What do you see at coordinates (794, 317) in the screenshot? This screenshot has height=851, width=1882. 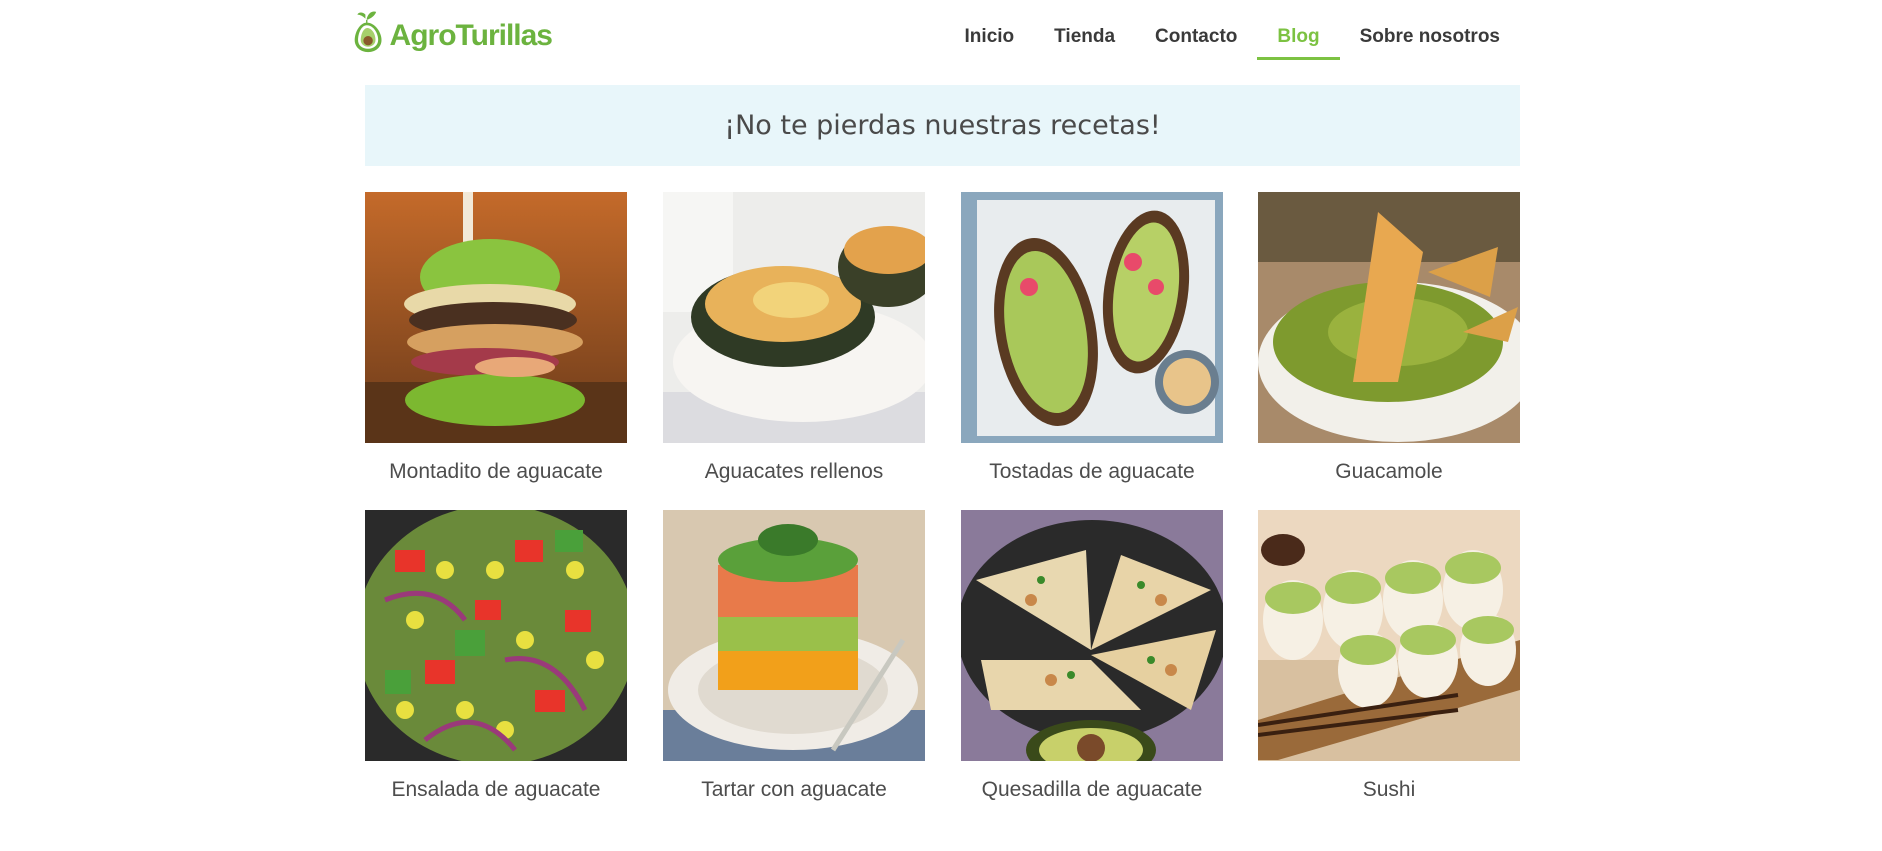 I see `stuffed-avocado-photo` at bounding box center [794, 317].